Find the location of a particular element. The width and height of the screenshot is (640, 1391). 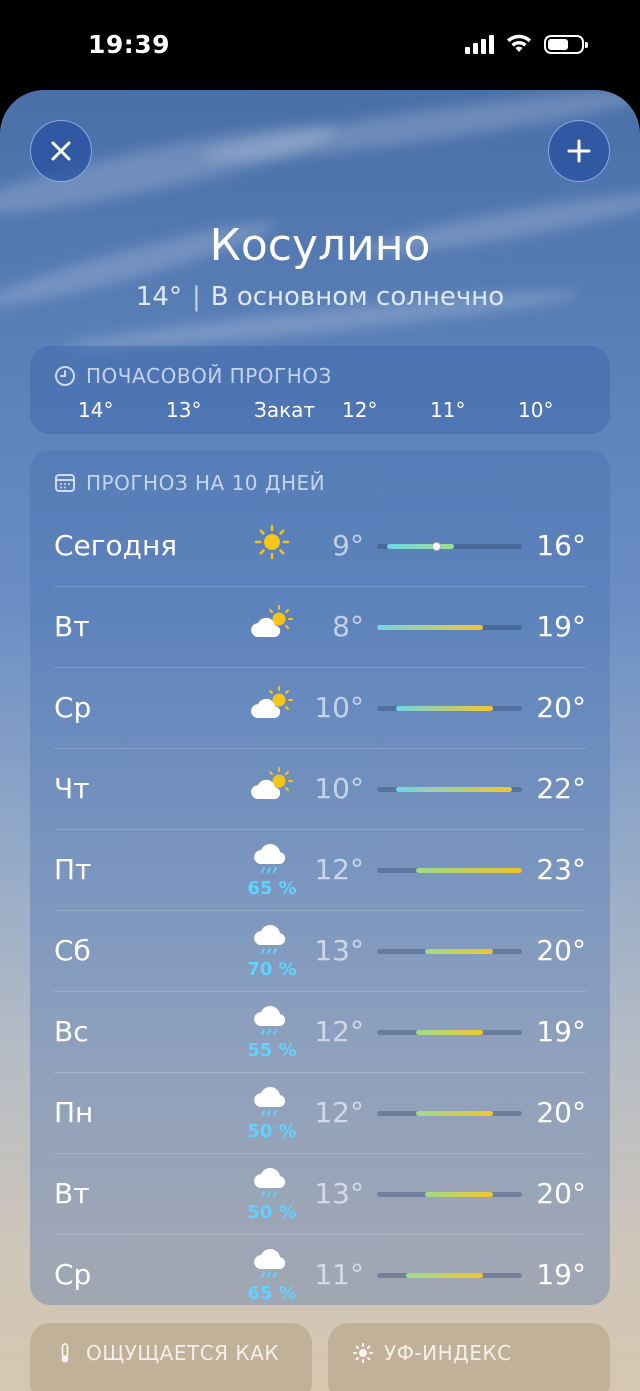

hourly-forecast-card: ПОЧАСОВОЙ ПРОГНОЗ 14° 13° Закат 12° 11° 10° is located at coordinates (320, 390).